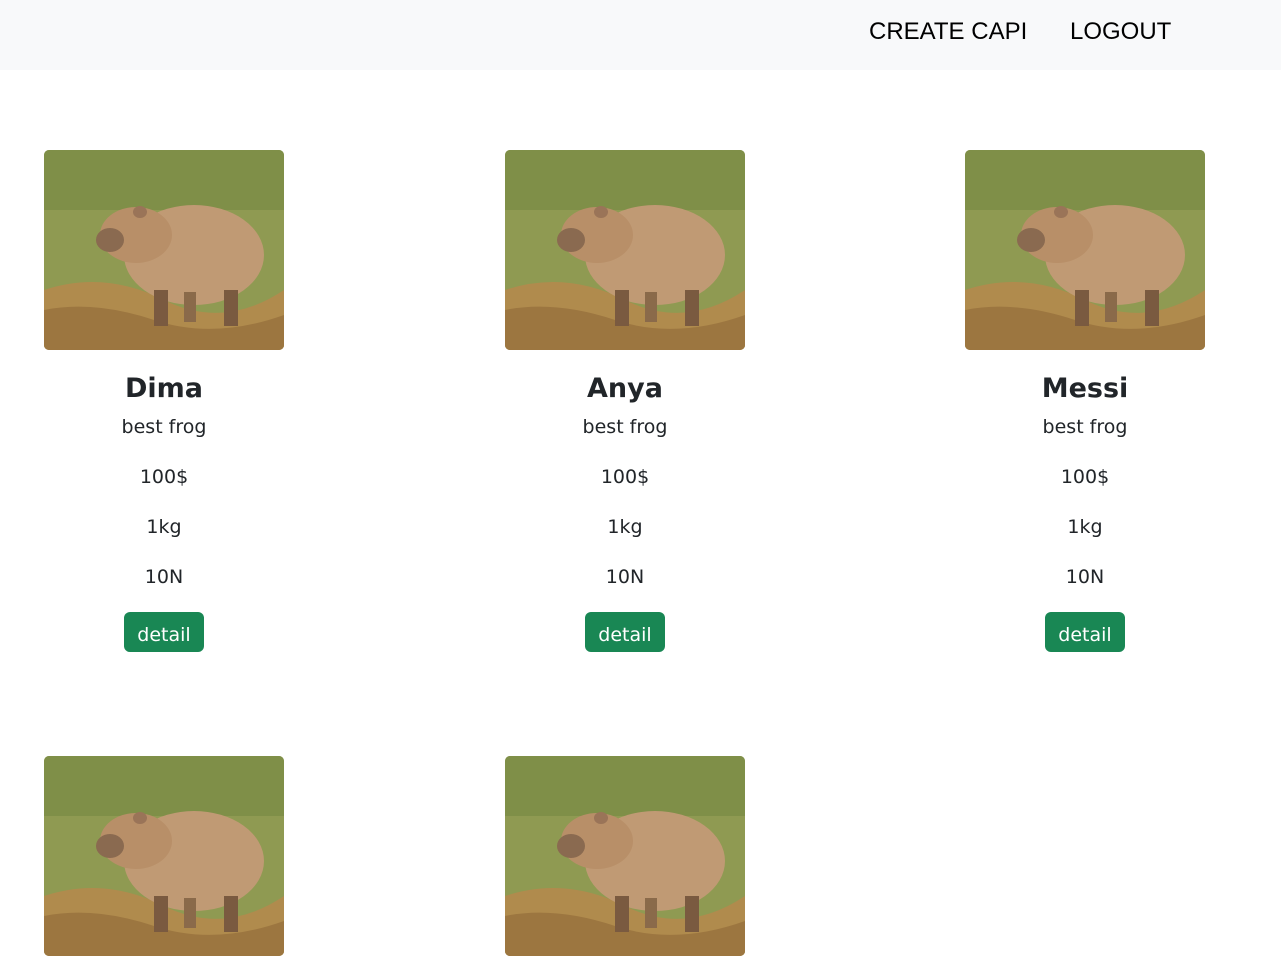 The image size is (1281, 956). What do you see at coordinates (948, 32) in the screenshot?
I see `create-capi-link: CREATE CAPI` at bounding box center [948, 32].